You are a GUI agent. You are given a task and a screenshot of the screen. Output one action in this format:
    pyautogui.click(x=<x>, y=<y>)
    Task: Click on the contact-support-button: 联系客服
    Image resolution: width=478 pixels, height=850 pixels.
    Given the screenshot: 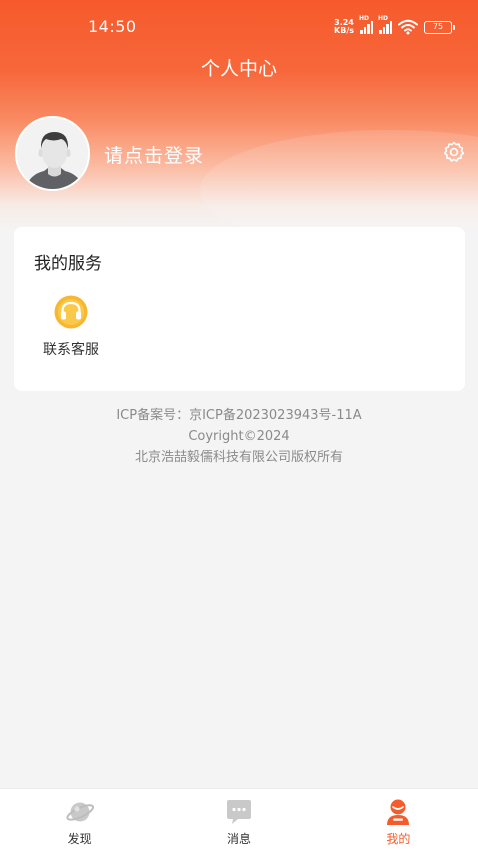 What is the action you would take?
    pyautogui.click(x=71, y=328)
    